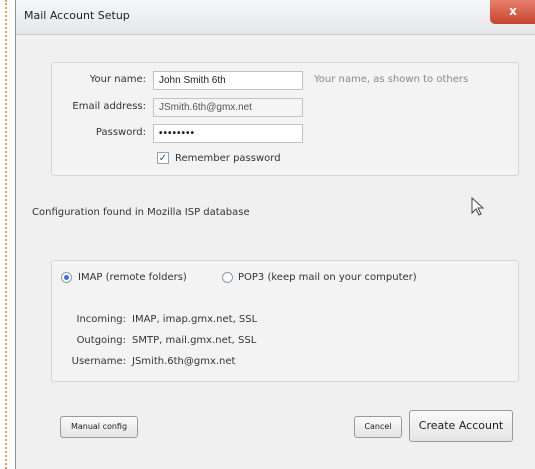 The image size is (535, 469). Describe the element at coordinates (77, 15) in the screenshot. I see `window-title: Mail Account Setup` at that location.